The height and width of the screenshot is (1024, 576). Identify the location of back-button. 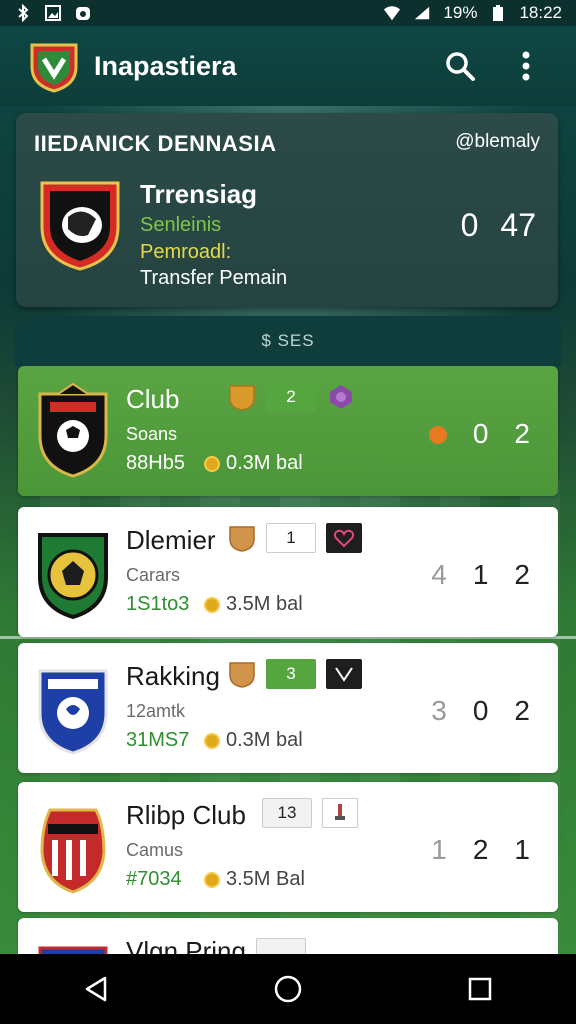
(96, 989).